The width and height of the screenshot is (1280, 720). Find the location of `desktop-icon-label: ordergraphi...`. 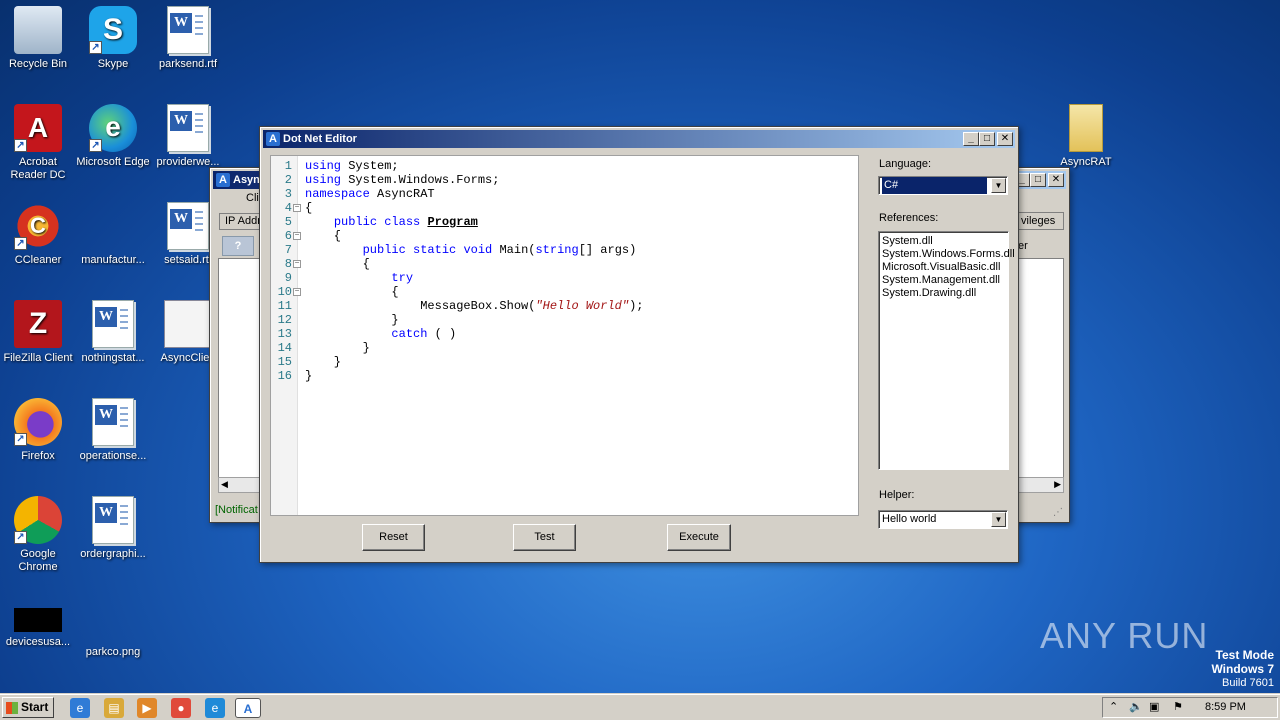

desktop-icon-label: ordergraphi... is located at coordinates (113, 554).